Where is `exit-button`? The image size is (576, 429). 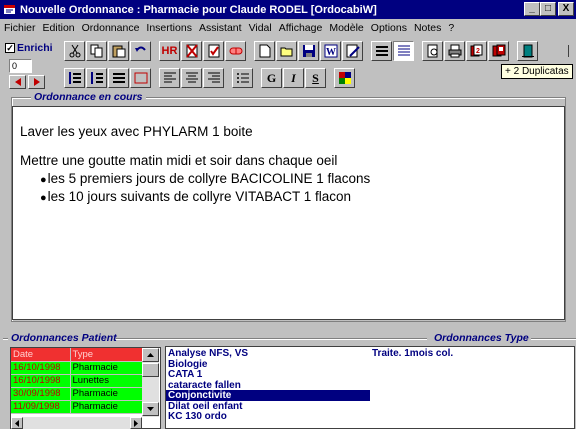 exit-button is located at coordinates (527, 51).